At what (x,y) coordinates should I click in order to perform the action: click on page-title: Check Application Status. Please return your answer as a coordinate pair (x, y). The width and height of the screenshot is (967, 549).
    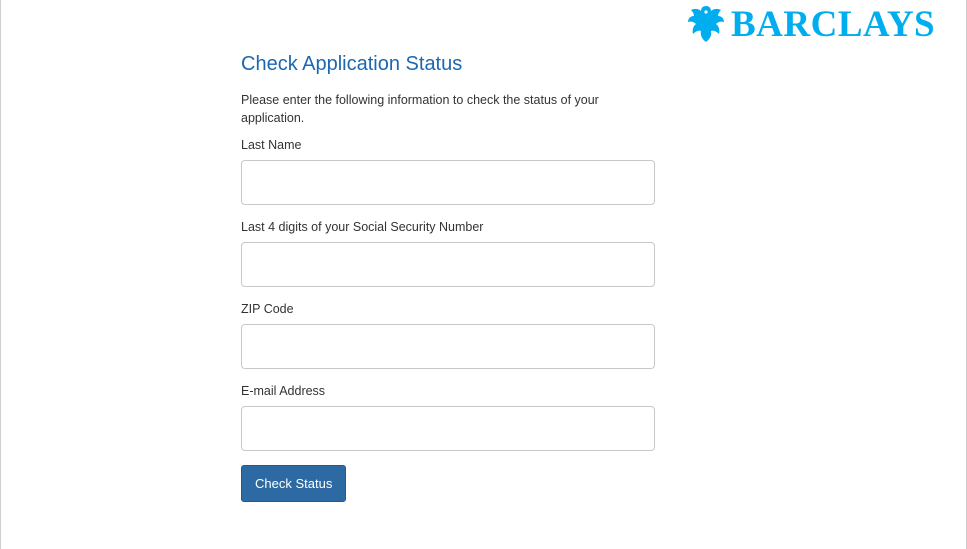
    Looking at the image, I should click on (352, 64).